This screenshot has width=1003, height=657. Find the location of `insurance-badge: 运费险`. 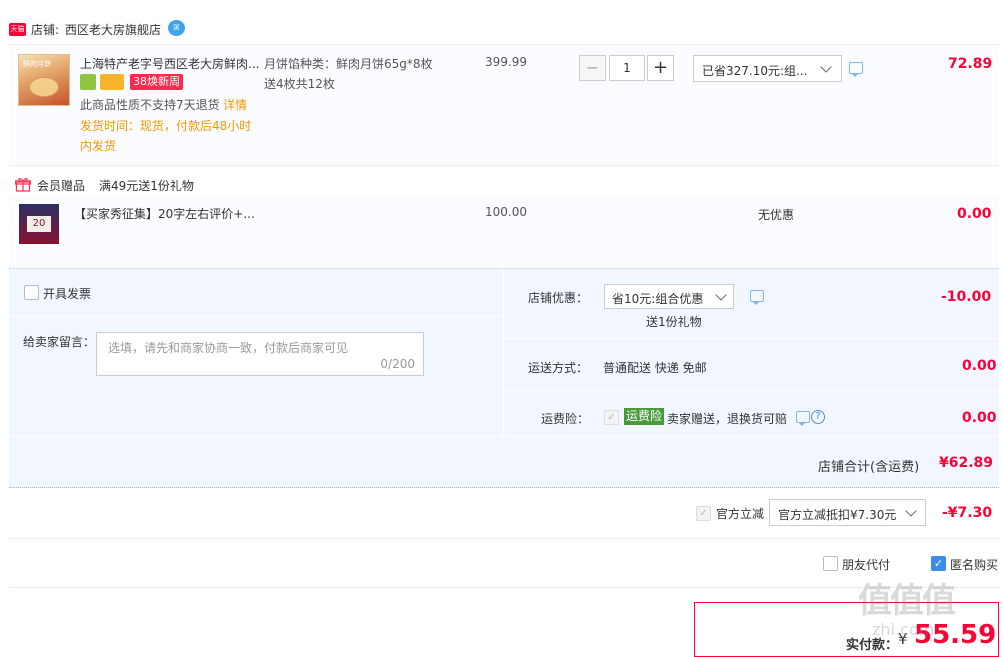

insurance-badge: 运费险 is located at coordinates (644, 416).